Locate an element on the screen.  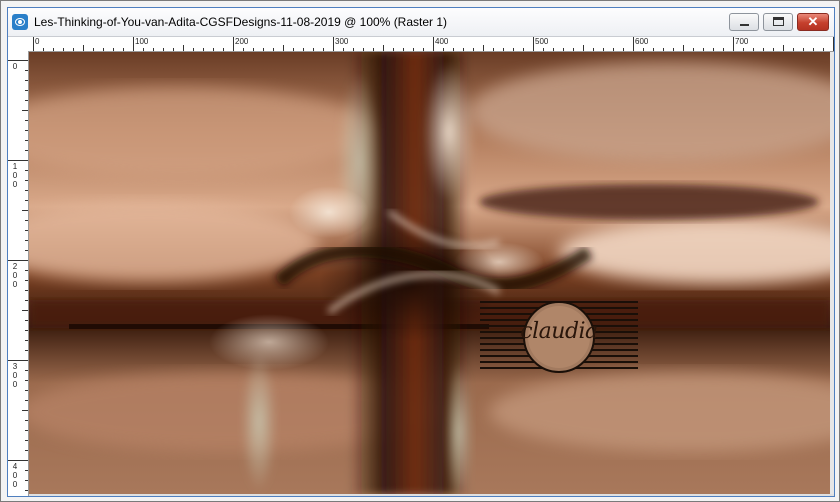
vertical-ruler: 0 1 0 0 2 0 0 3 0 0 4 0 0 is located at coordinates (18, 273).